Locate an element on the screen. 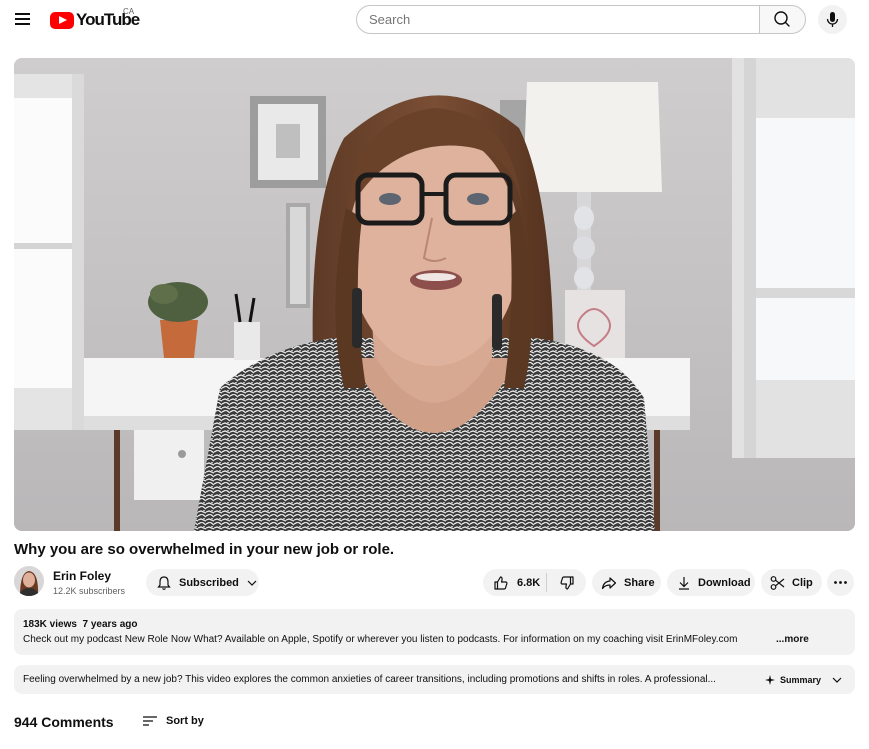 Image resolution: width=869 pixels, height=749 pixels. search-bar is located at coordinates (581, 19).